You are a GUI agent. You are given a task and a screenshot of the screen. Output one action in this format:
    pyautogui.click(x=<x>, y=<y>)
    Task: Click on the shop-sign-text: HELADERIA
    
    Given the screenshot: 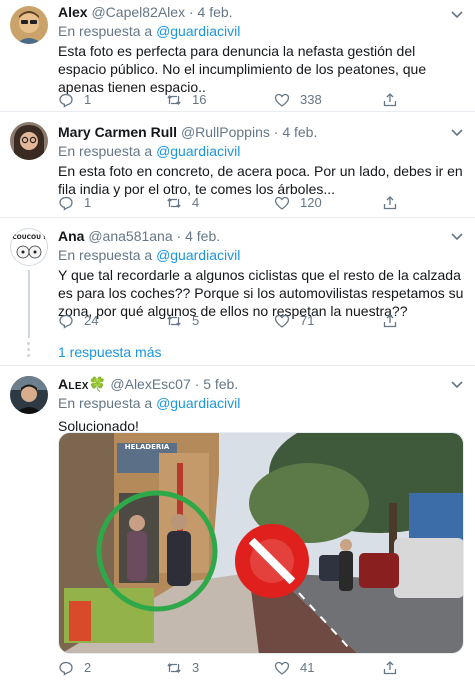 What is the action you would take?
    pyautogui.click(x=147, y=447)
    